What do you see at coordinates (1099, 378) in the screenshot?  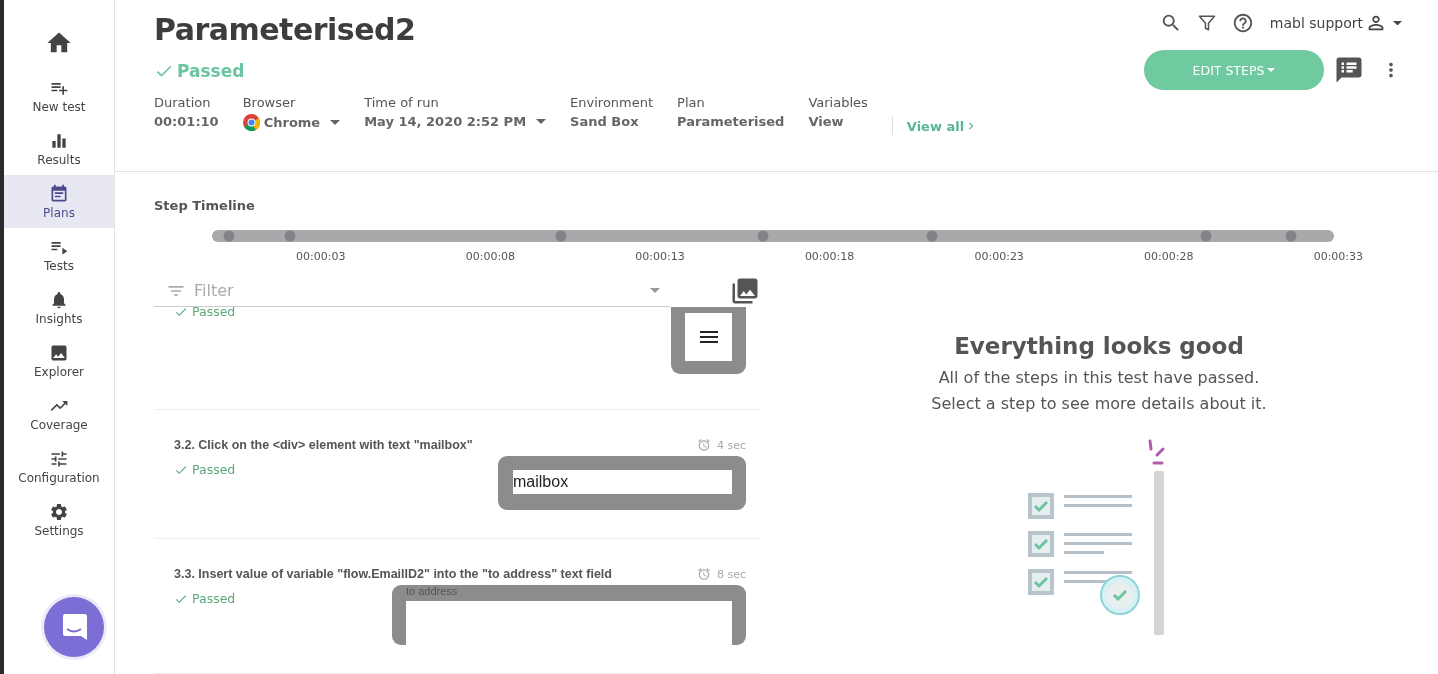 I see `empty-message: All of the steps in this test have passed.` at bounding box center [1099, 378].